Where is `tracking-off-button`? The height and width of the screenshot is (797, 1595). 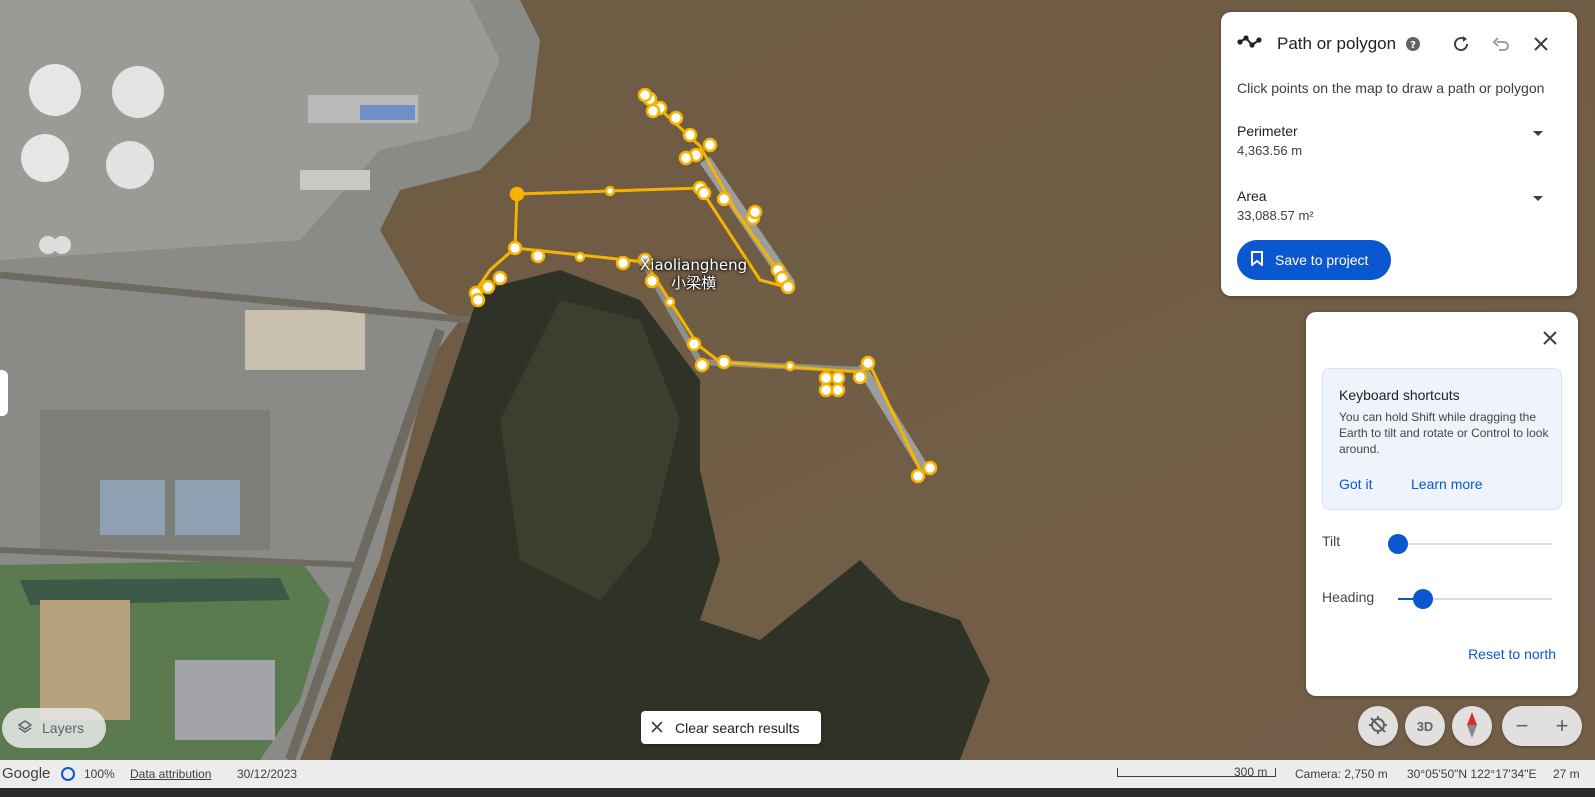 tracking-off-button is located at coordinates (1378, 726).